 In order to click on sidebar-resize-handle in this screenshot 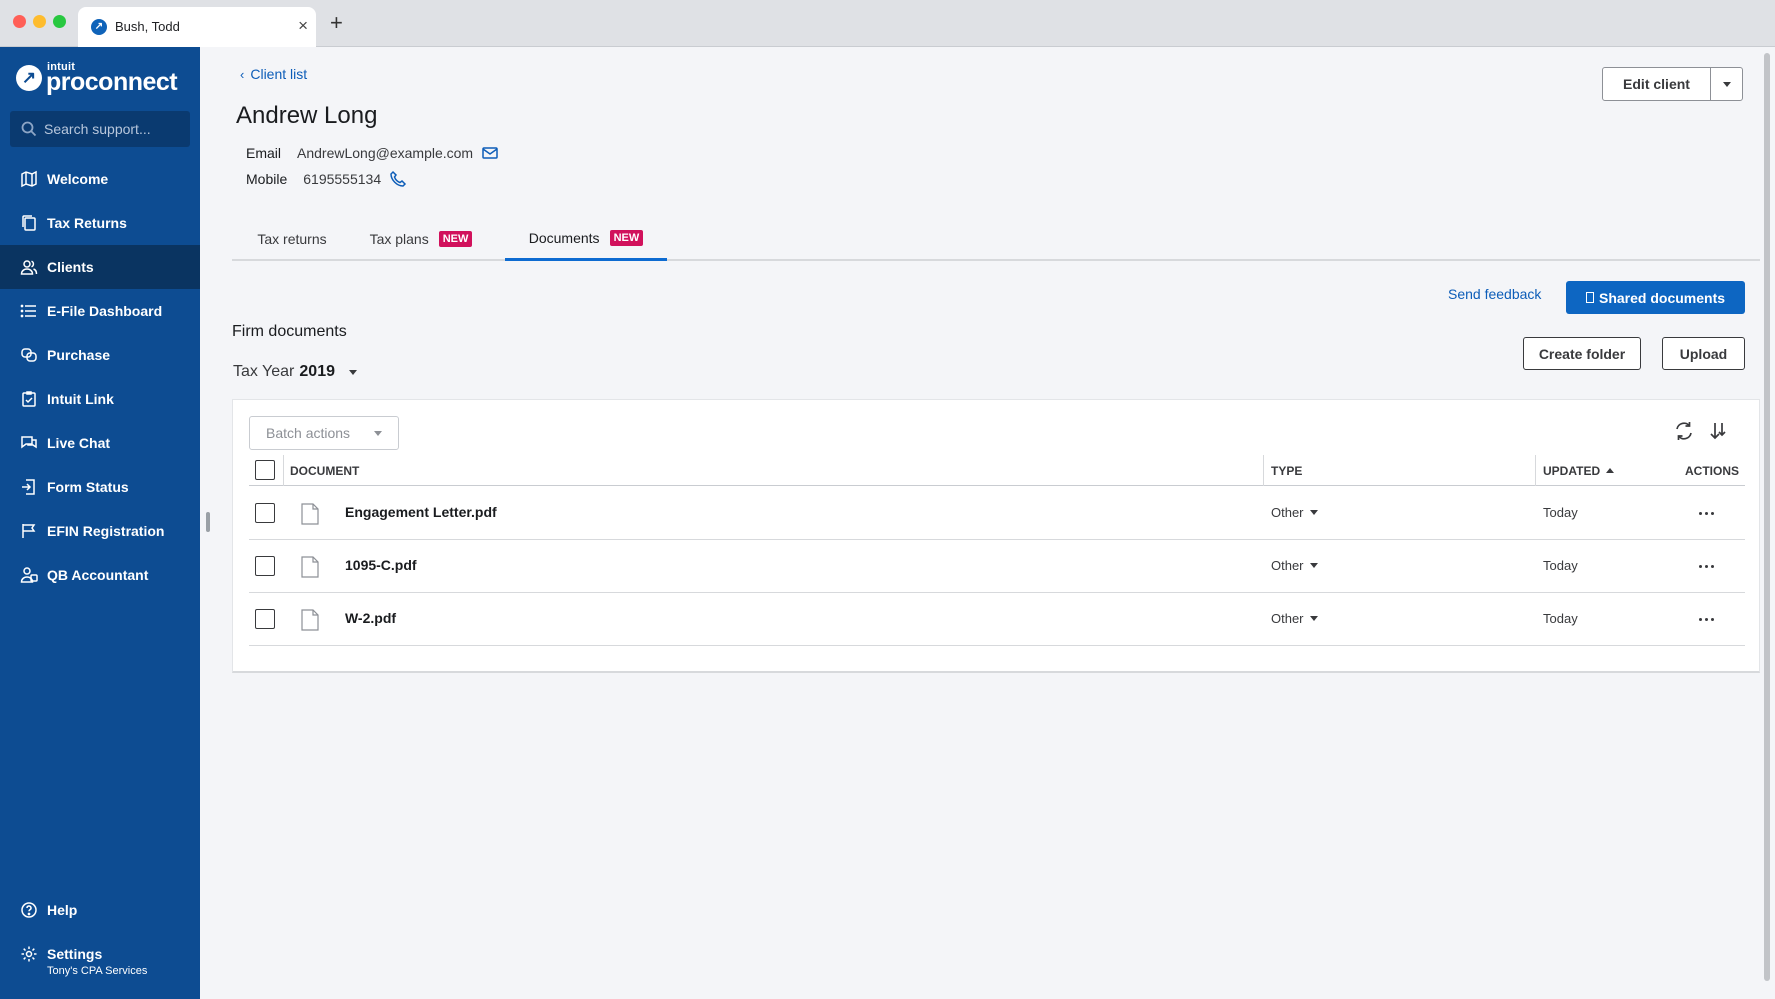, I will do `click(208, 522)`.